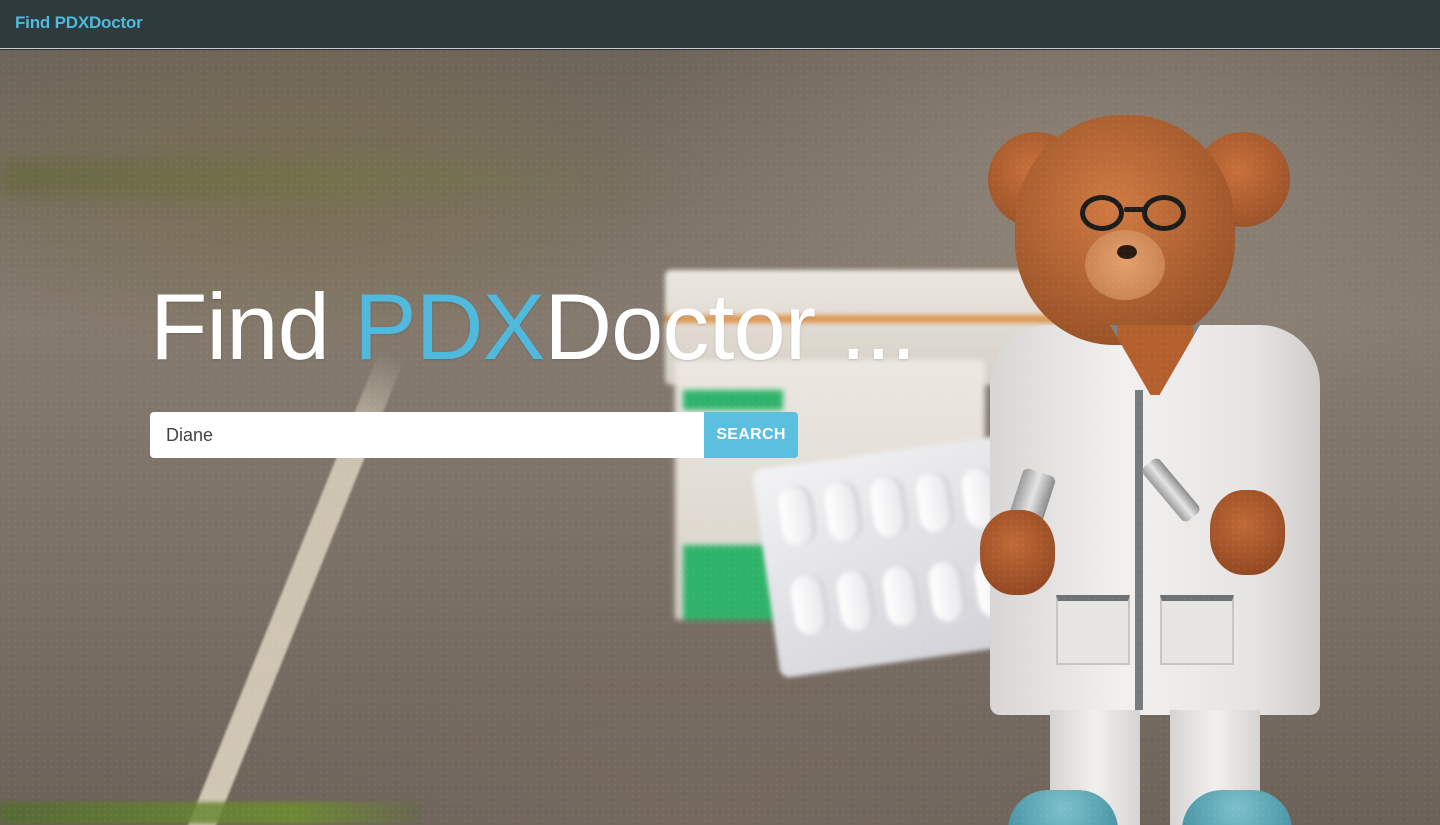 The image size is (1440, 825). I want to click on brand-link: Find PDXDoctor, so click(79, 23).